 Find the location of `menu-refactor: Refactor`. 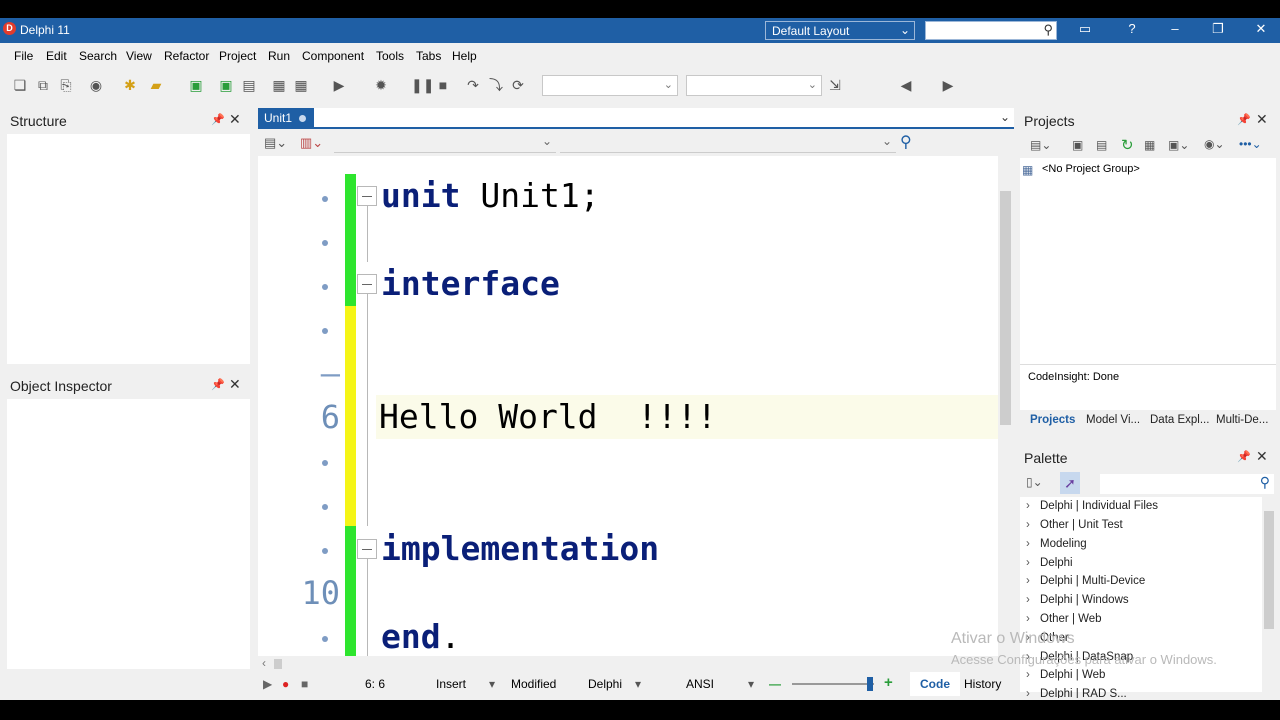

menu-refactor: Refactor is located at coordinates (186, 56).